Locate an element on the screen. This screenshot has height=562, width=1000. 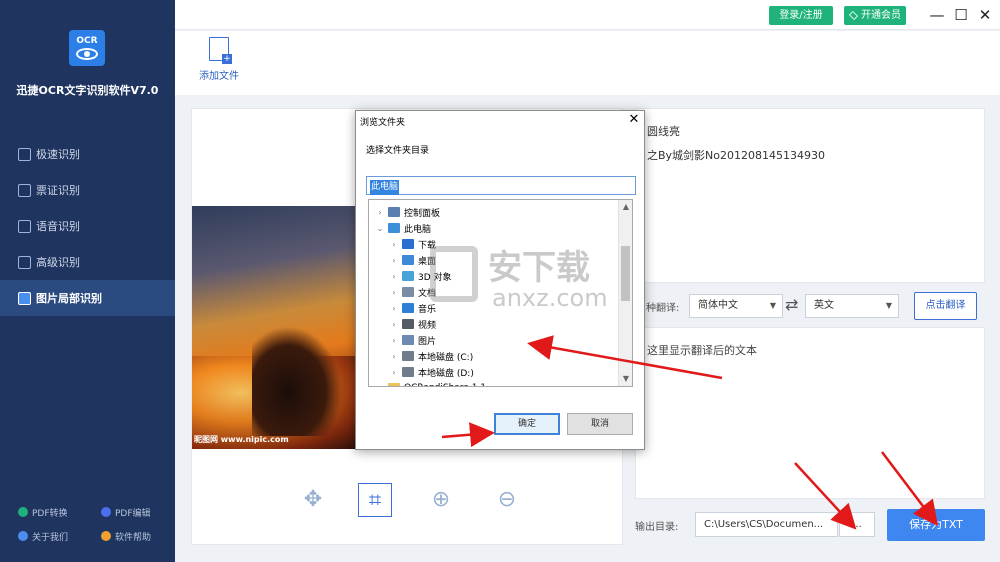
sidebar-link-0: PDF转换 is located at coordinates (43, 512).